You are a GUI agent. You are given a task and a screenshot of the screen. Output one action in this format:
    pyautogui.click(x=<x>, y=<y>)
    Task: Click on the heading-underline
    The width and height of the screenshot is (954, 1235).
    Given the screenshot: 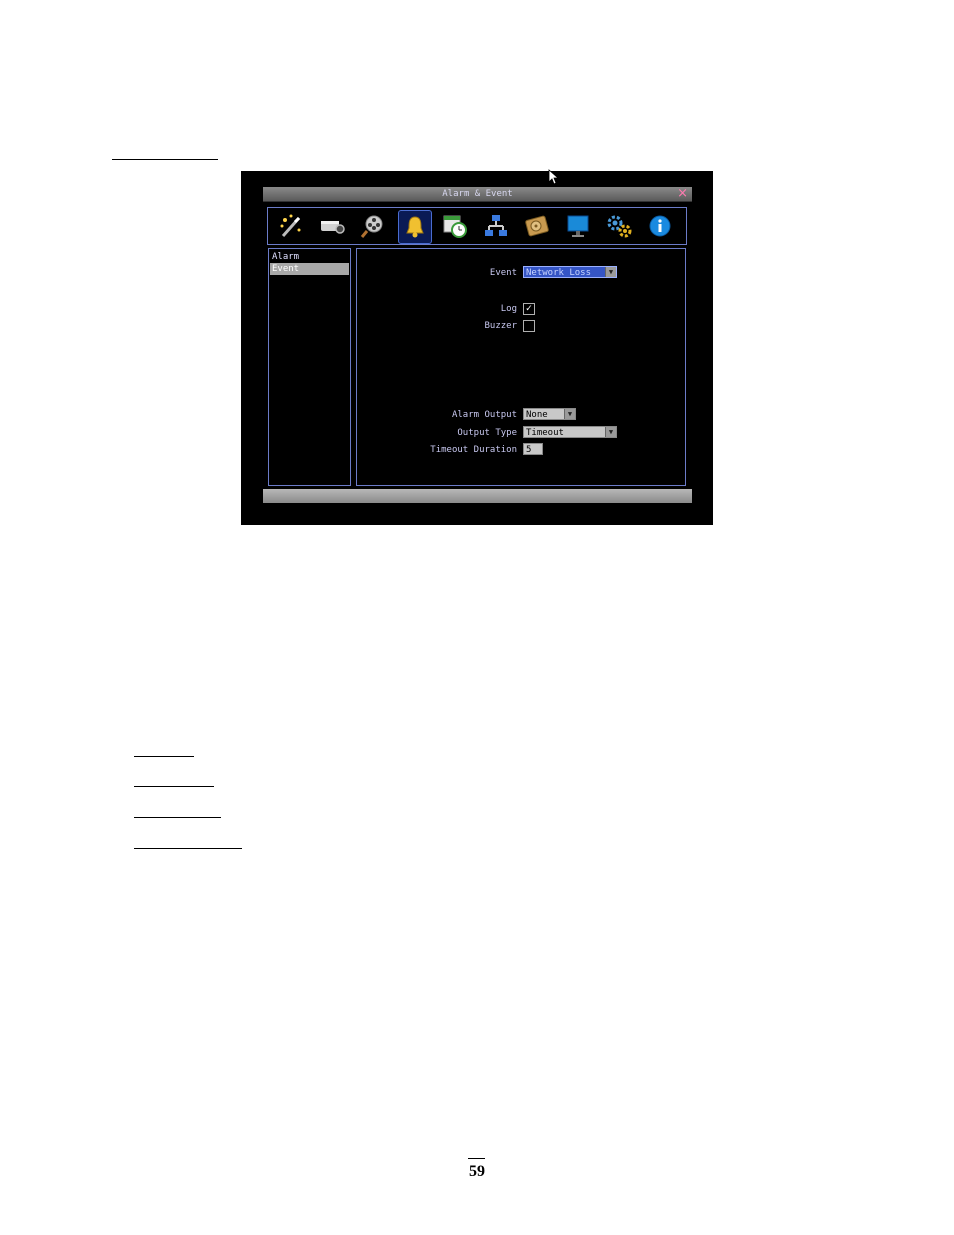 What is the action you would take?
    pyautogui.click(x=165, y=159)
    